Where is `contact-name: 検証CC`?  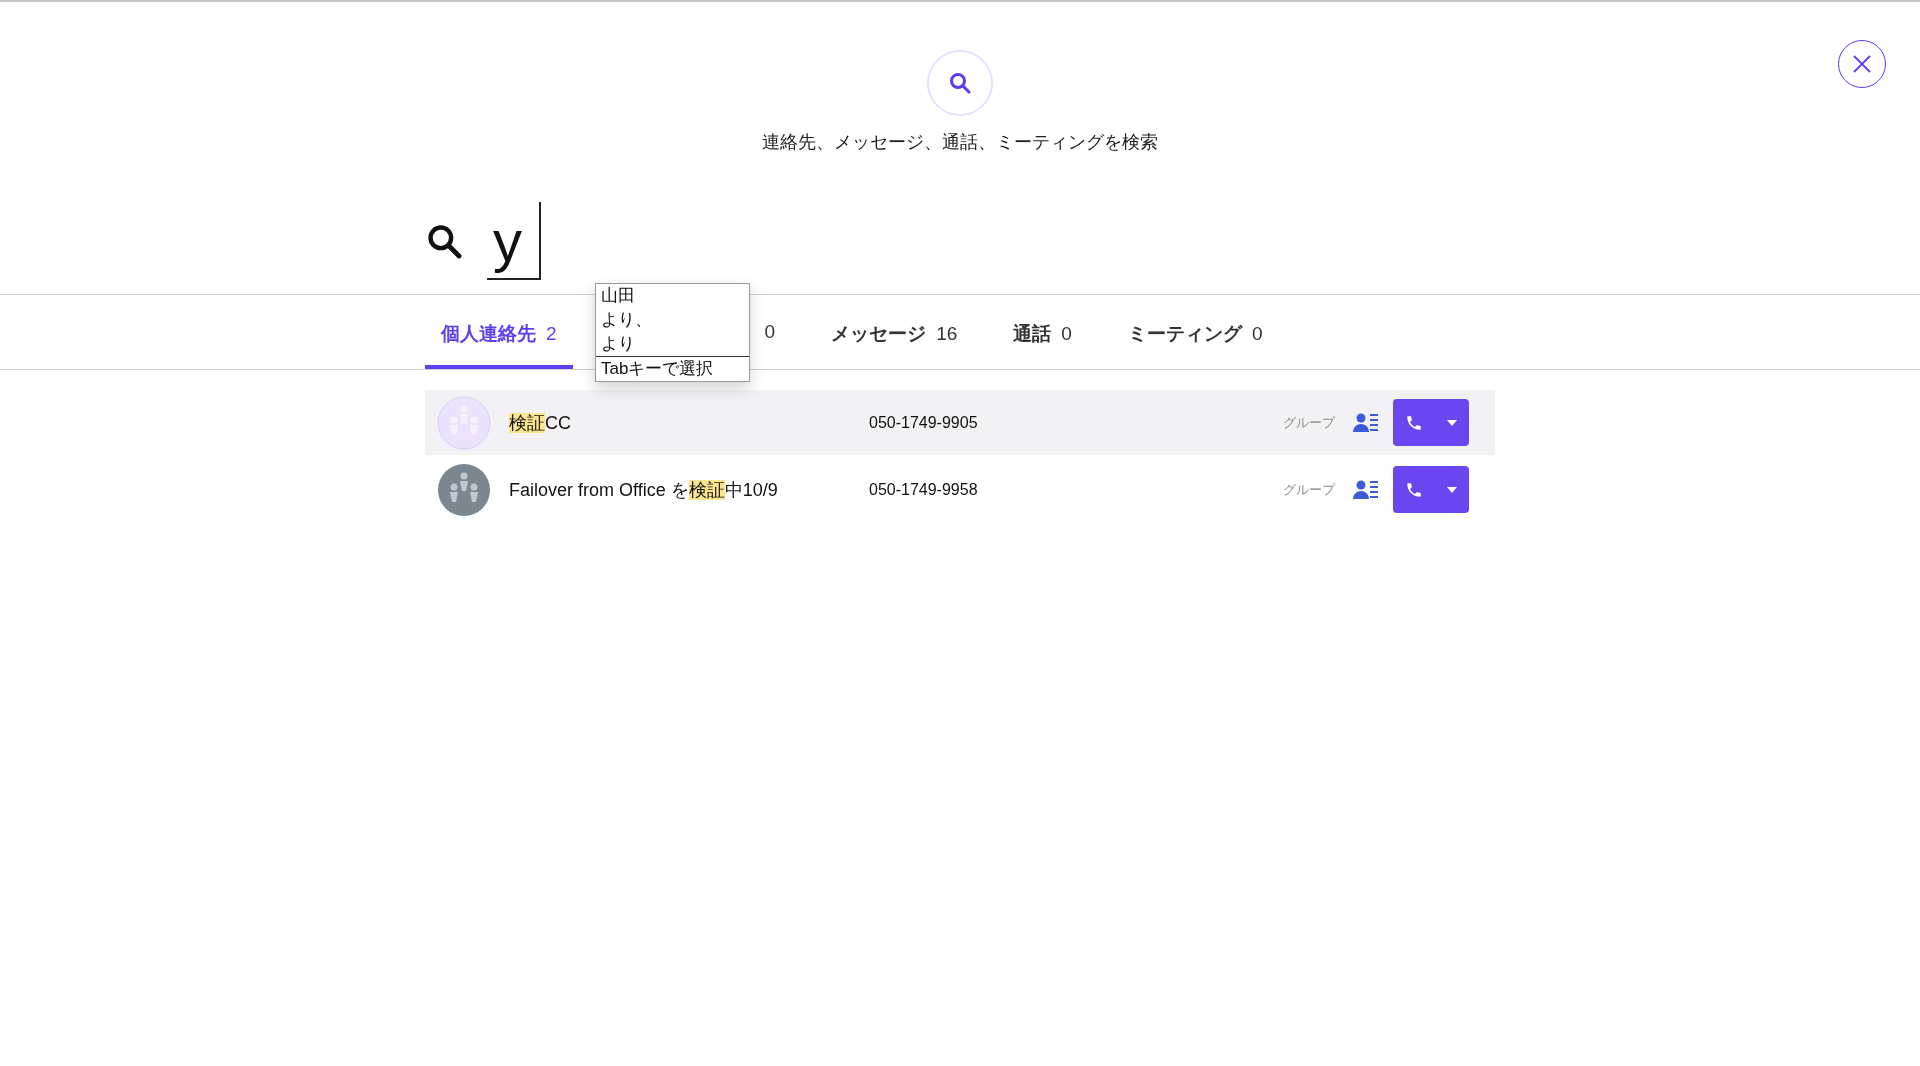
contact-name: 検証CC is located at coordinates (540, 423).